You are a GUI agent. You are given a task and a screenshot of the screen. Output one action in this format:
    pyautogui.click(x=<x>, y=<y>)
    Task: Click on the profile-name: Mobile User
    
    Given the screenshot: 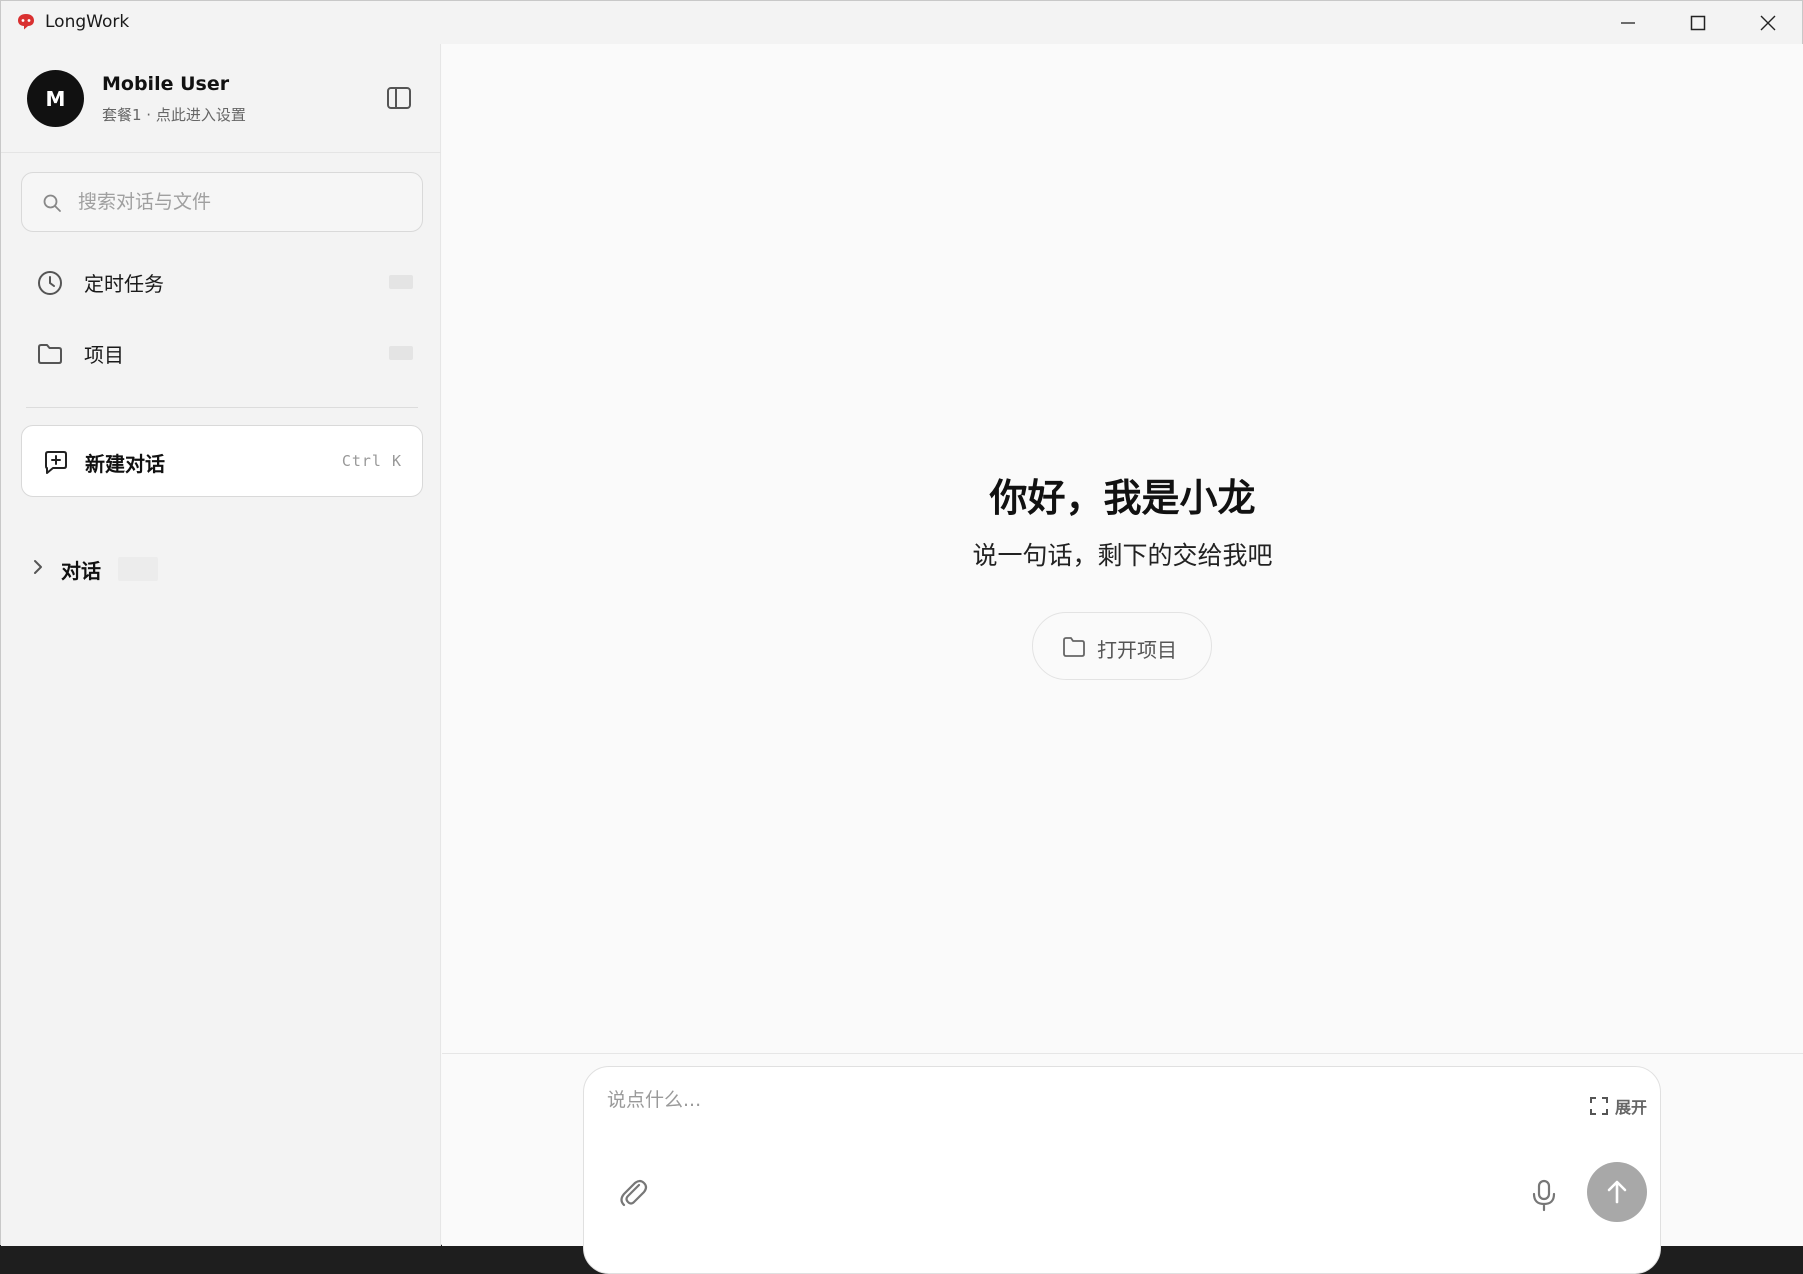 What is the action you would take?
    pyautogui.click(x=166, y=84)
    